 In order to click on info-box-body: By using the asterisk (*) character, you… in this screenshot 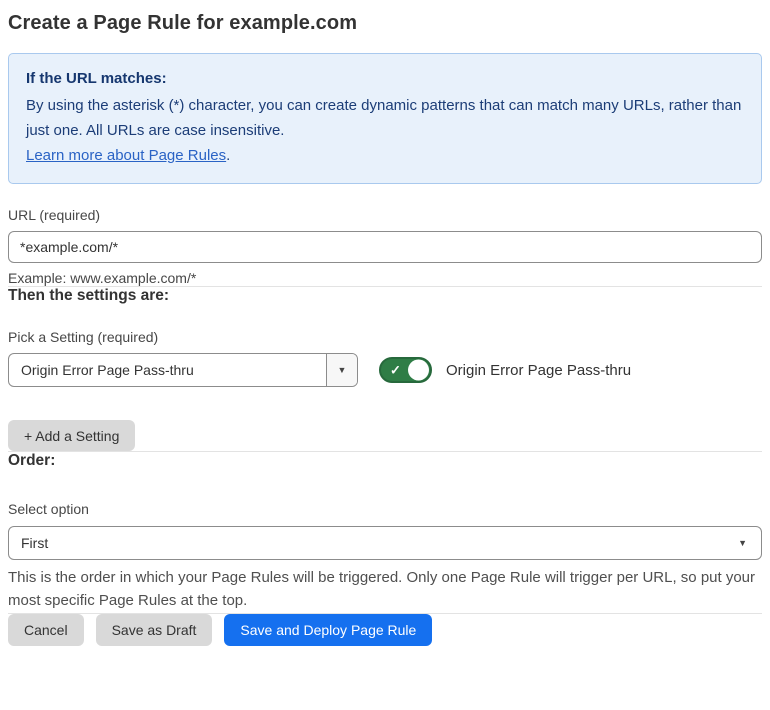, I will do `click(384, 117)`.